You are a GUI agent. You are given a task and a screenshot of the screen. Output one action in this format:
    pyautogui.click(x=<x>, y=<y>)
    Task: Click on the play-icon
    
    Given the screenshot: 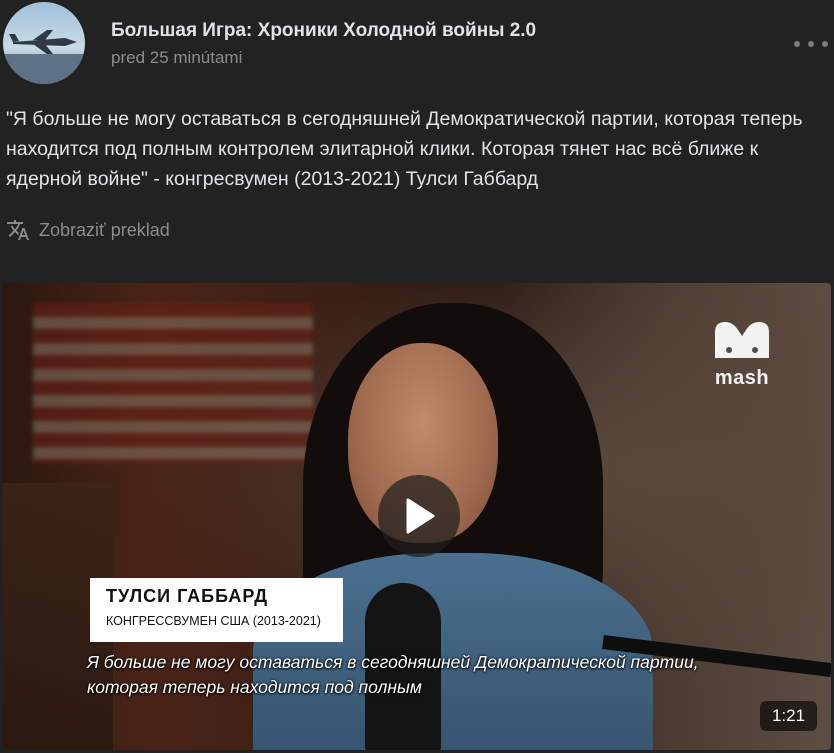 What is the action you would take?
    pyautogui.click(x=420, y=516)
    